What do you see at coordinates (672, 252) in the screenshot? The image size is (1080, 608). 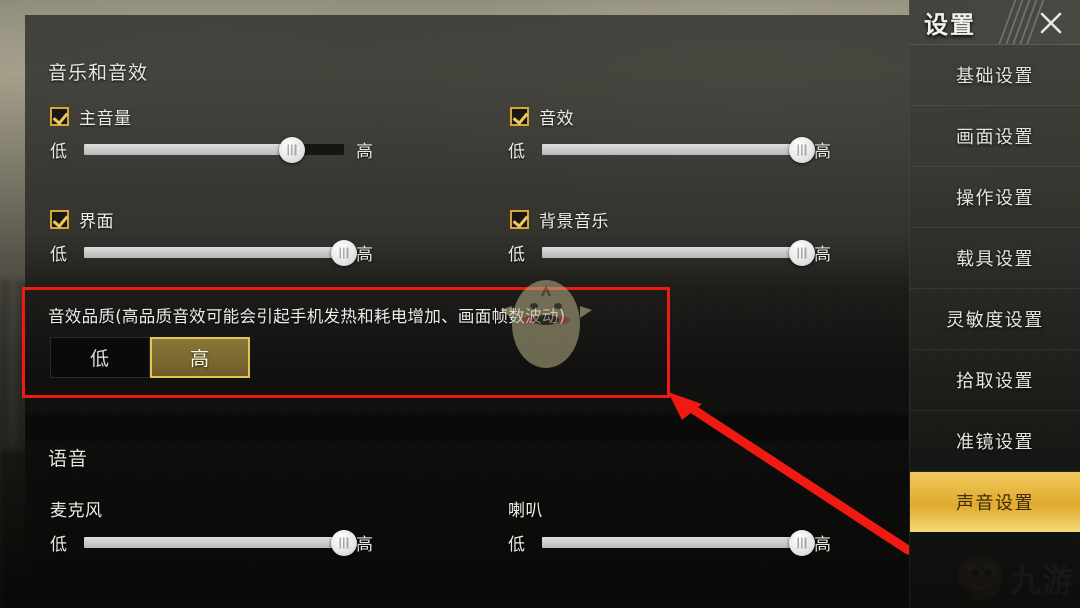 I see `slider-fill-background-music` at bounding box center [672, 252].